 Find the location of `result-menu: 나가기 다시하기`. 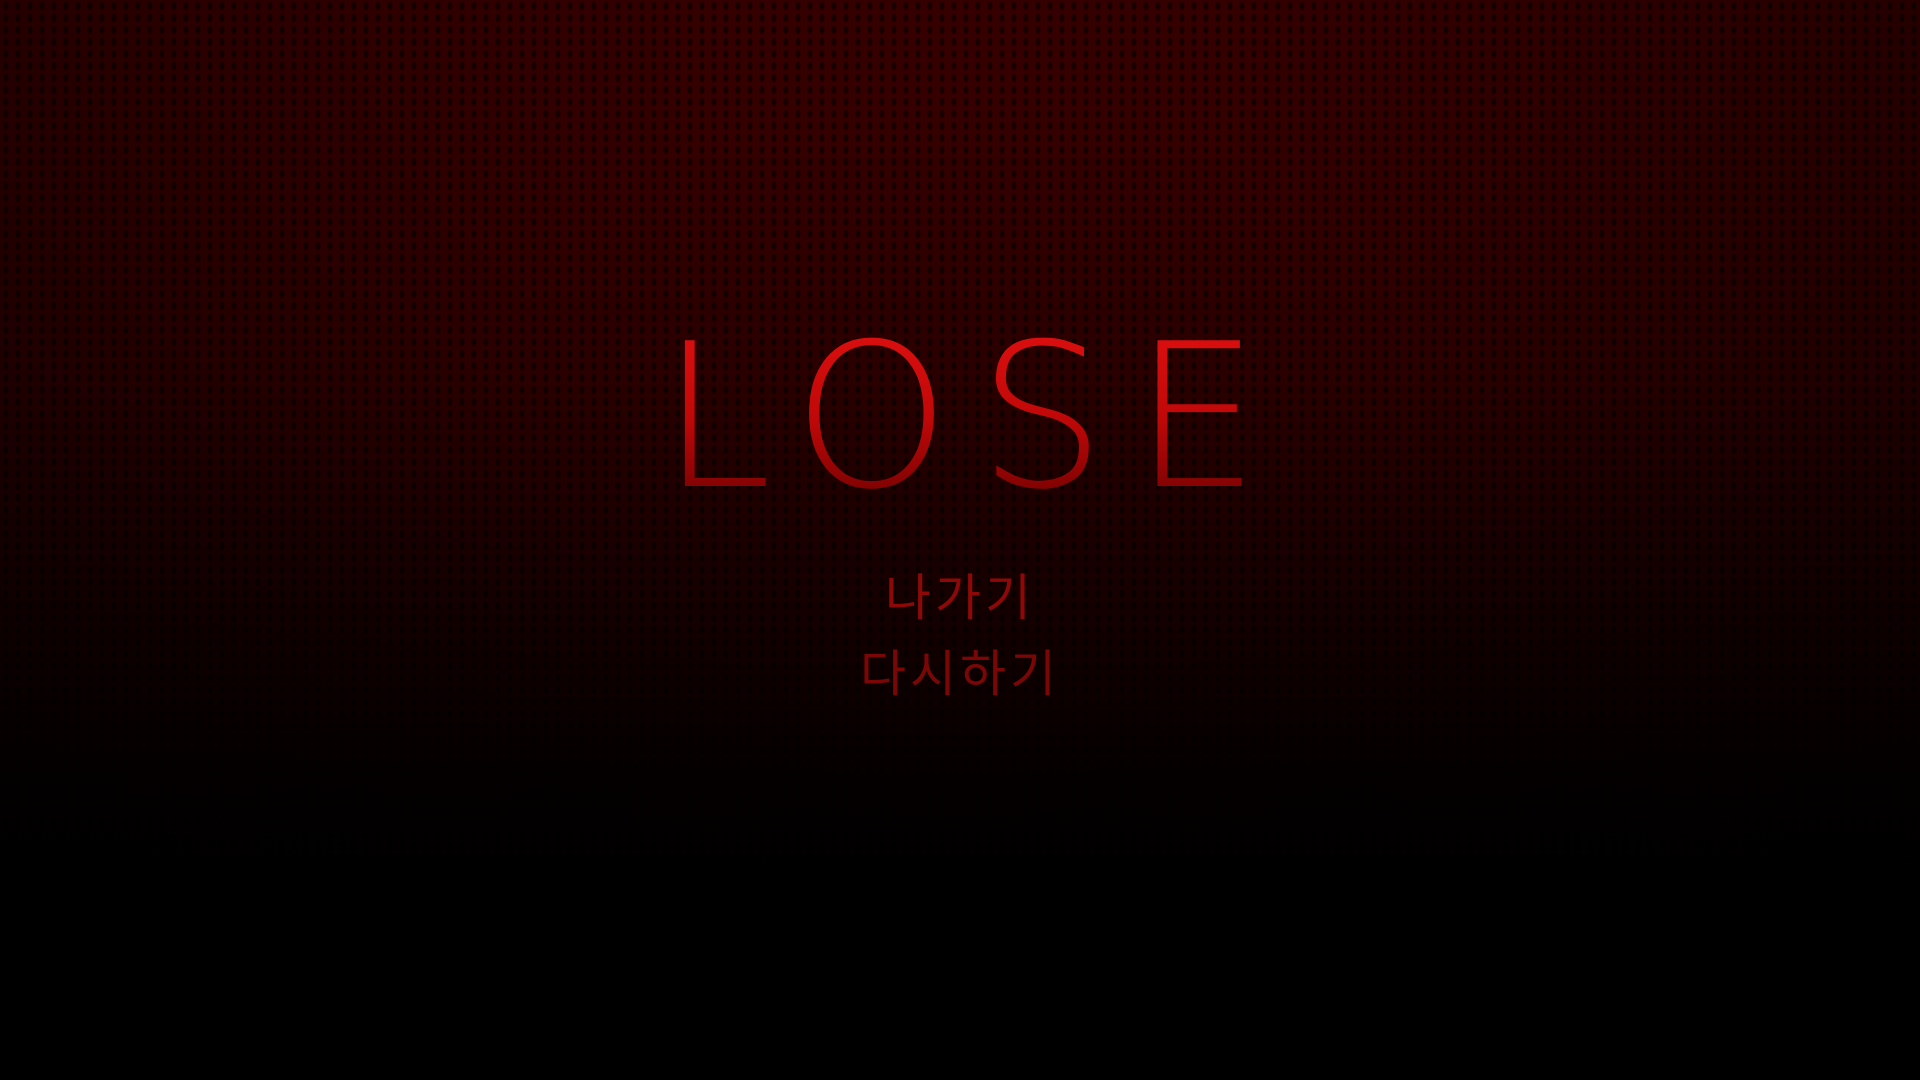

result-menu: 나가기 다시하기 is located at coordinates (960, 636).